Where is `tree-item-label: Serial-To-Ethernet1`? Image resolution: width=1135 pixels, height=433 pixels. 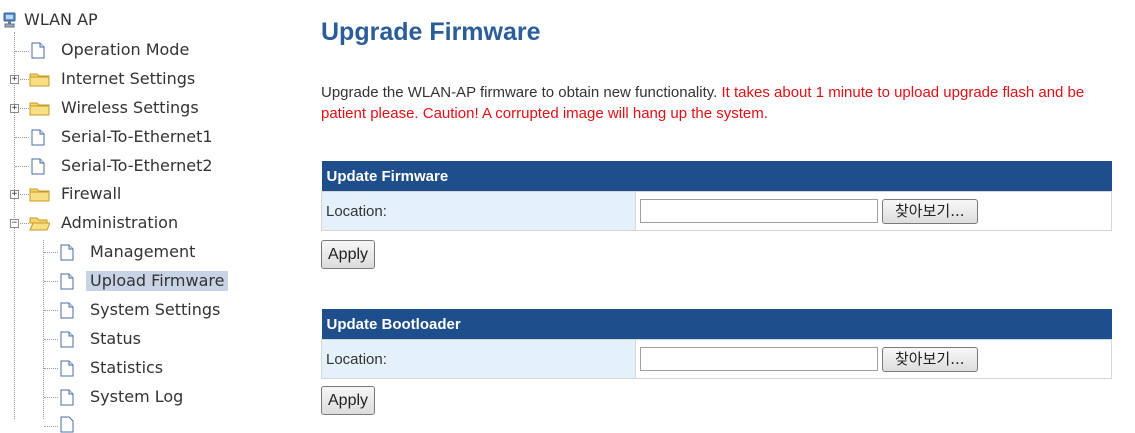
tree-item-label: Serial-To-Ethernet1 is located at coordinates (137, 136).